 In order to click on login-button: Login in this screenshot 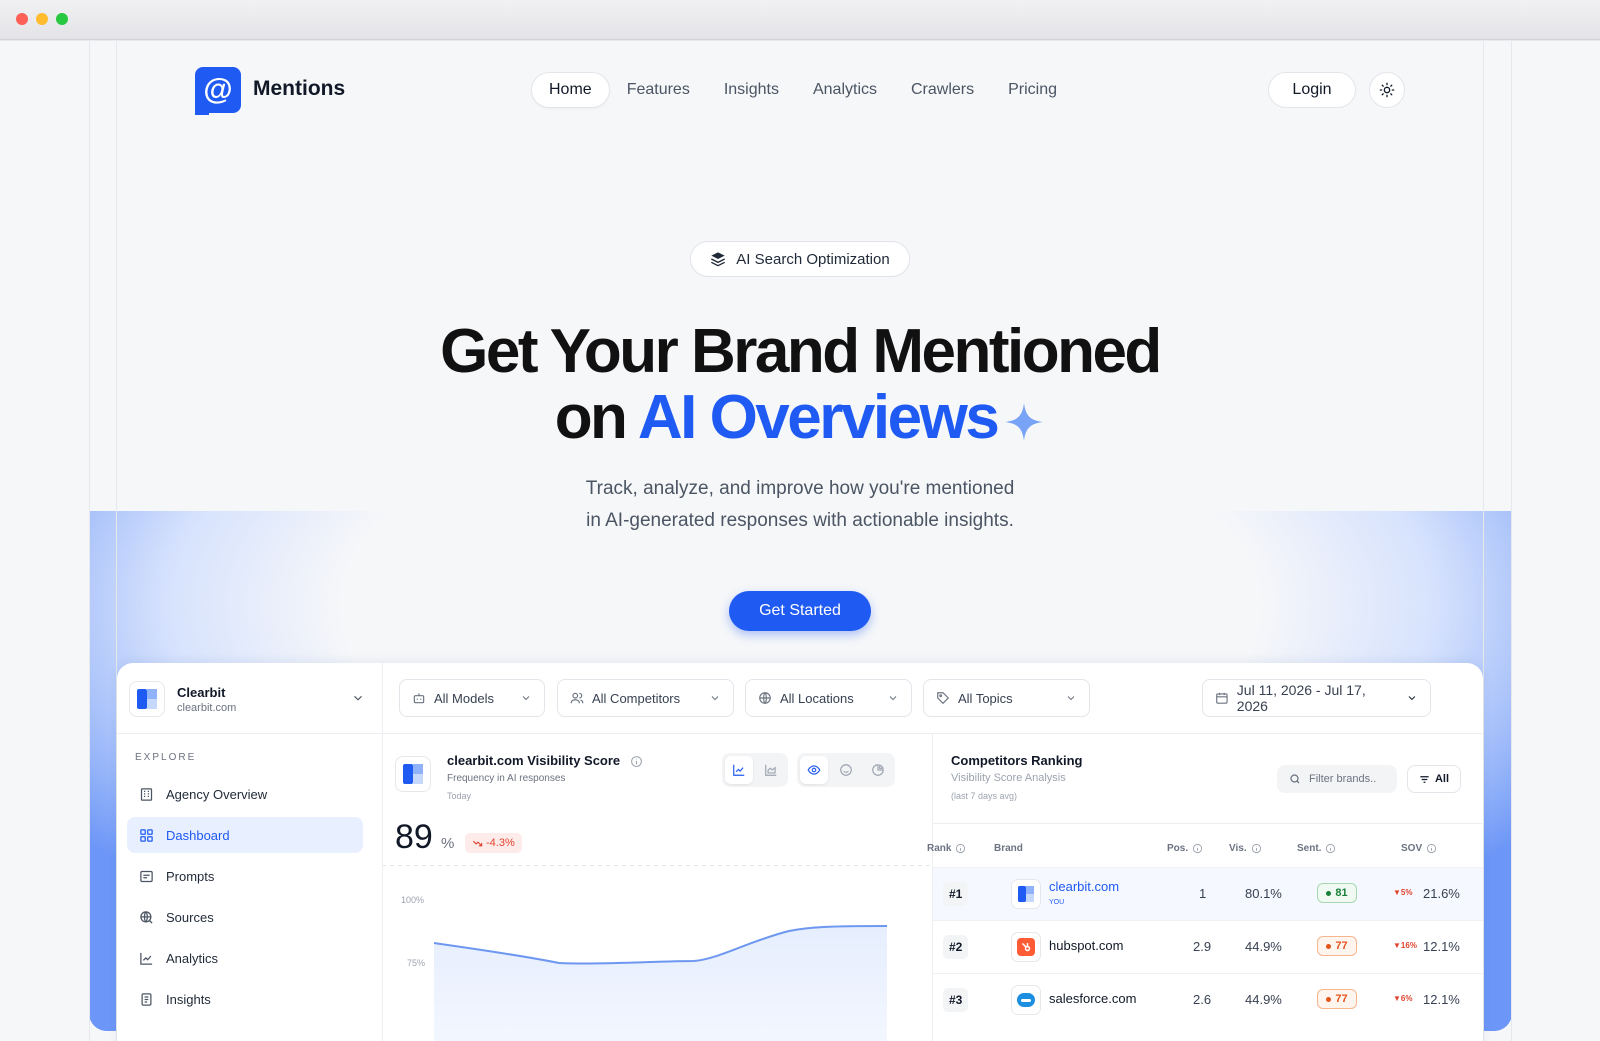, I will do `click(1312, 90)`.